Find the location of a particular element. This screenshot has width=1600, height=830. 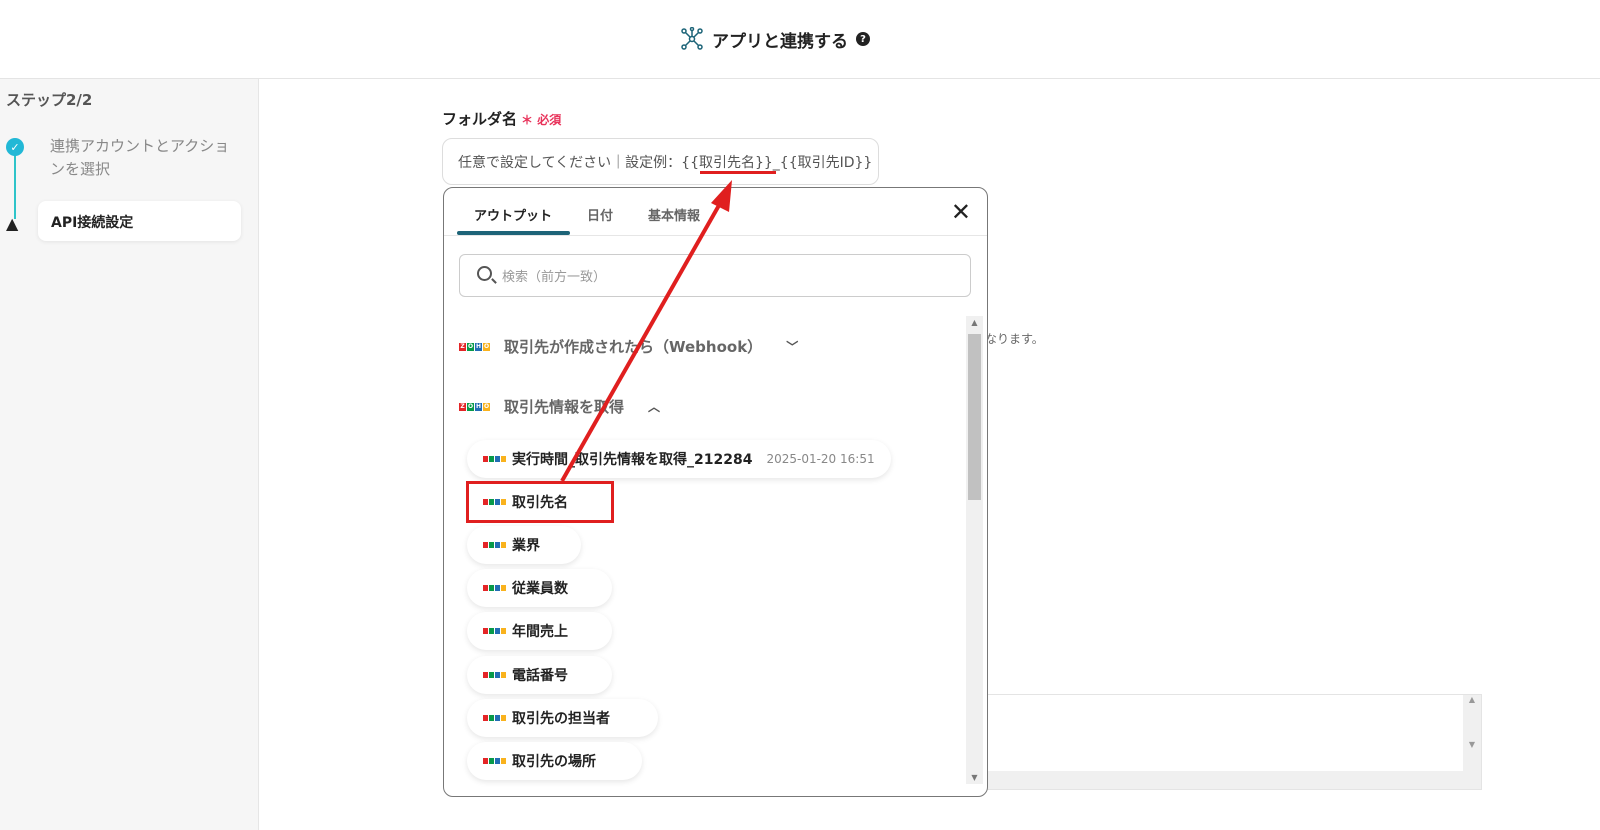

step-api-settings: API接続設定 is located at coordinates (139, 221).